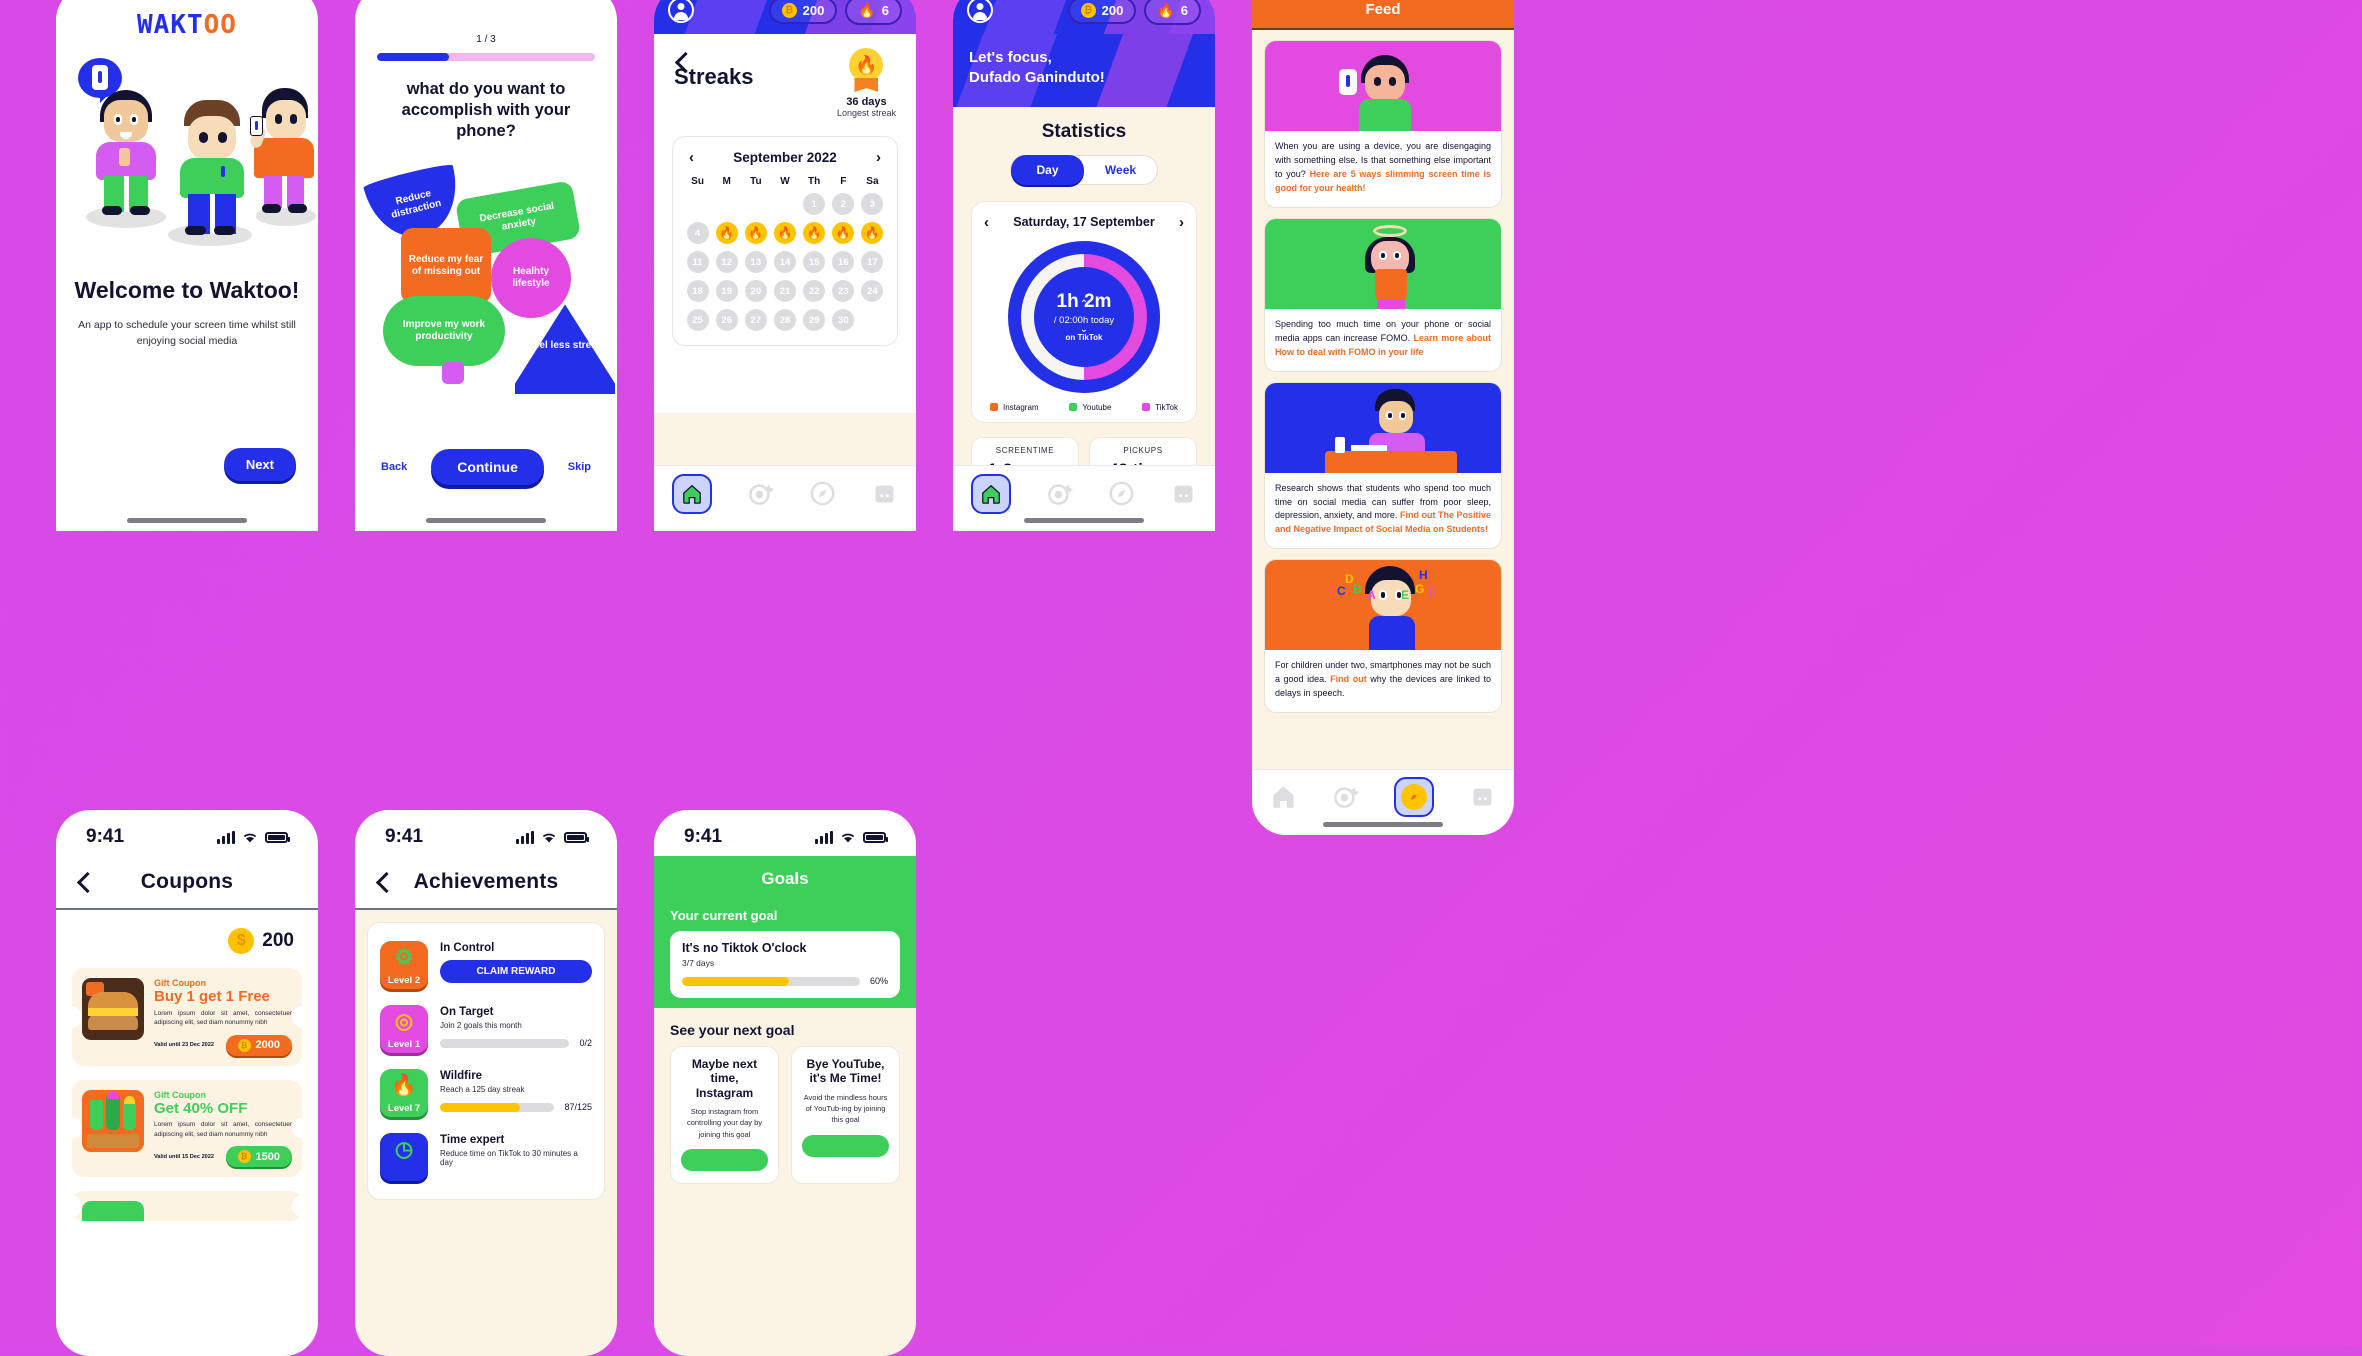  Describe the element at coordinates (1383, 9) in the screenshot. I see `page-title: Feed` at that location.